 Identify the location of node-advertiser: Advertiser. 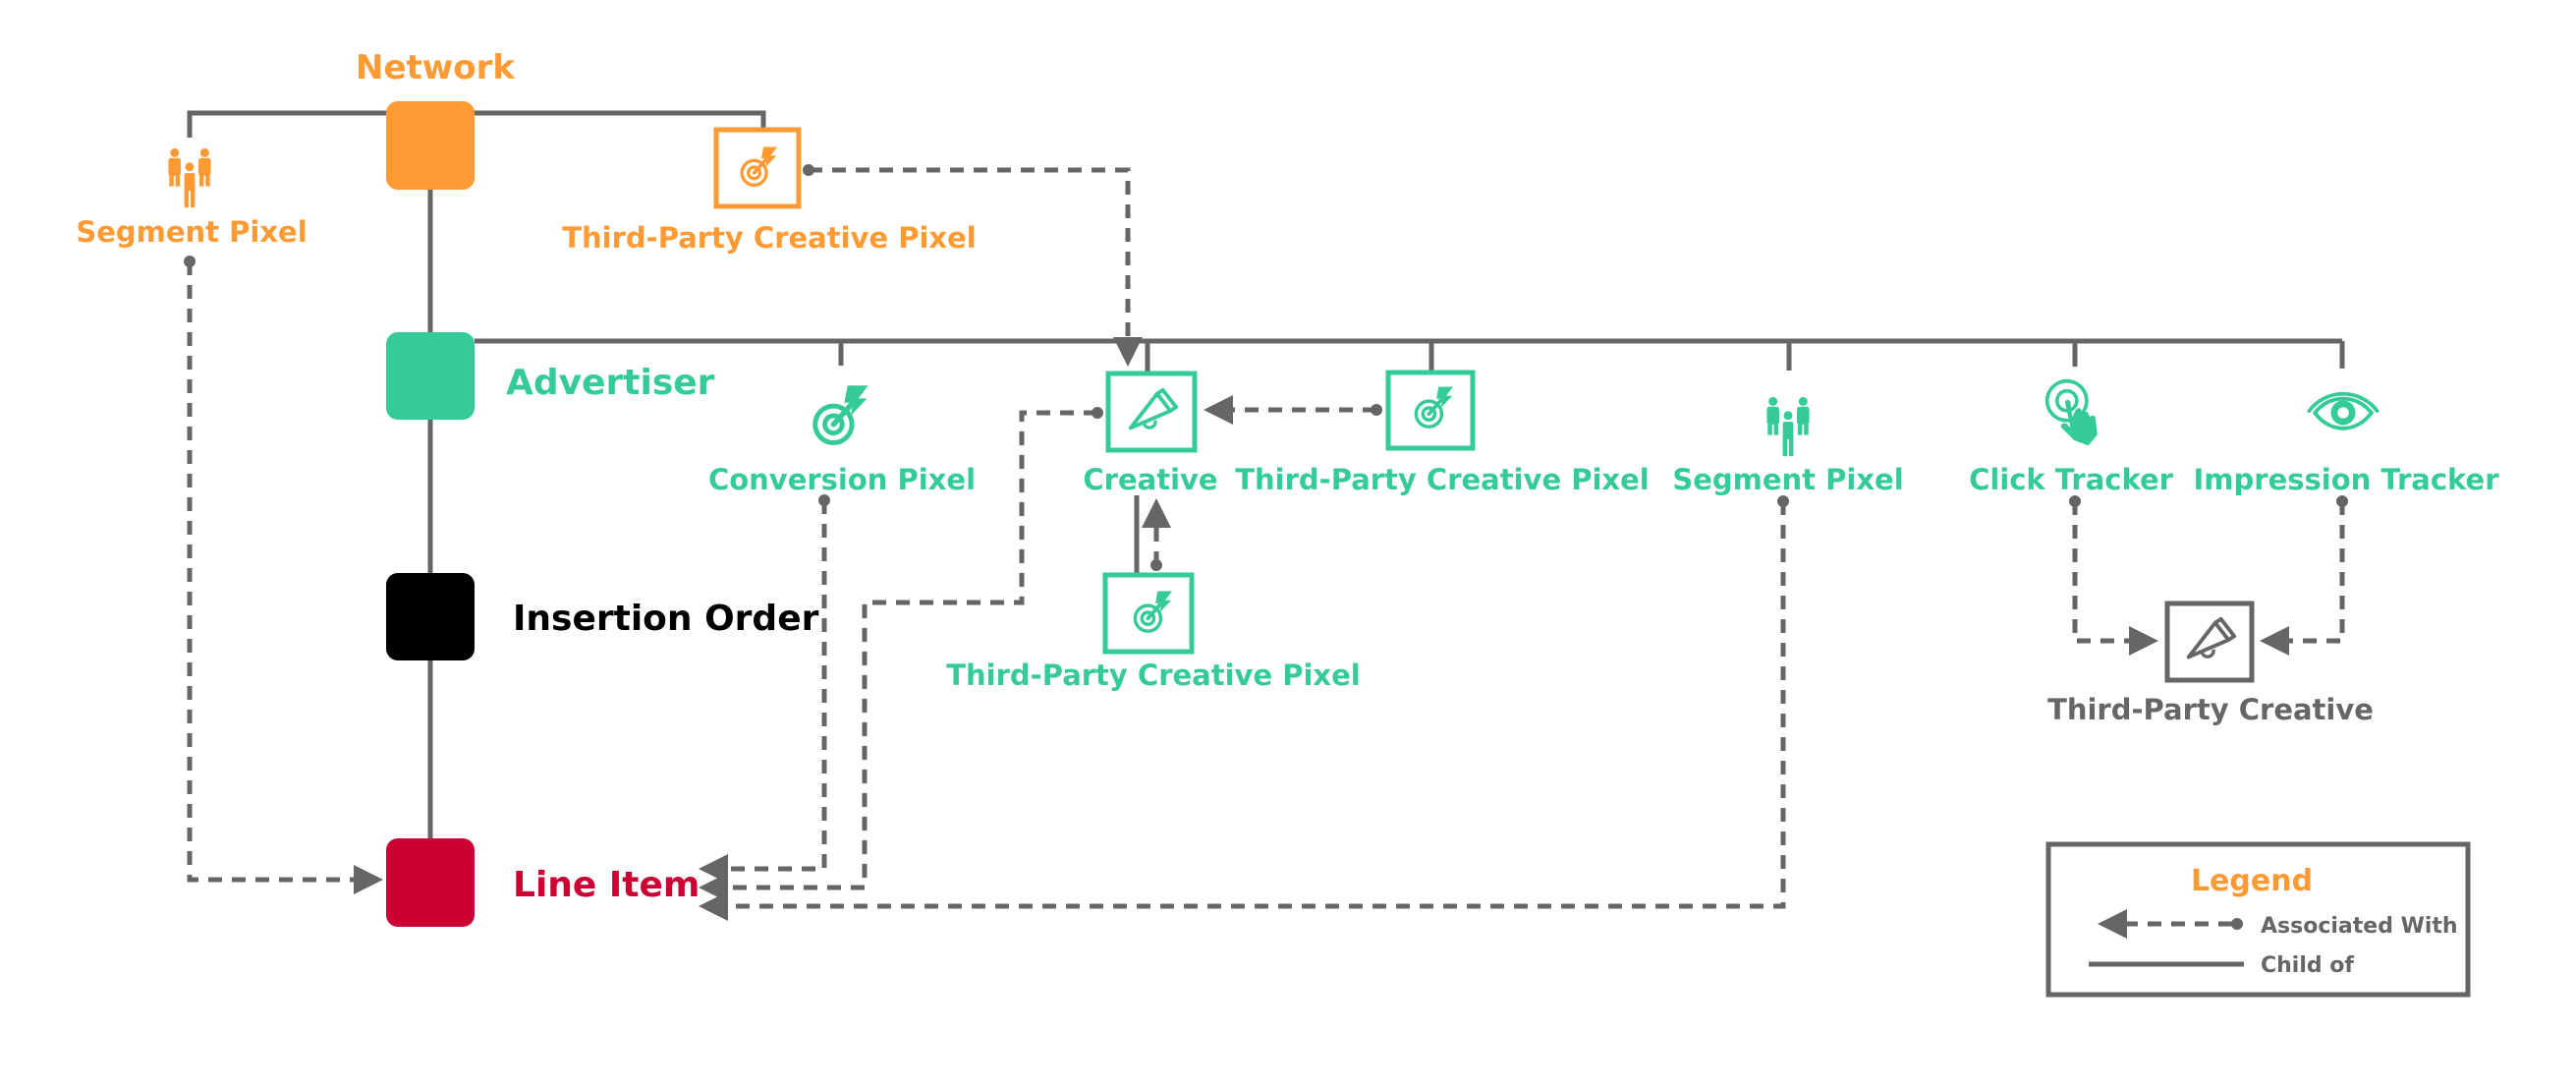
(550, 376).